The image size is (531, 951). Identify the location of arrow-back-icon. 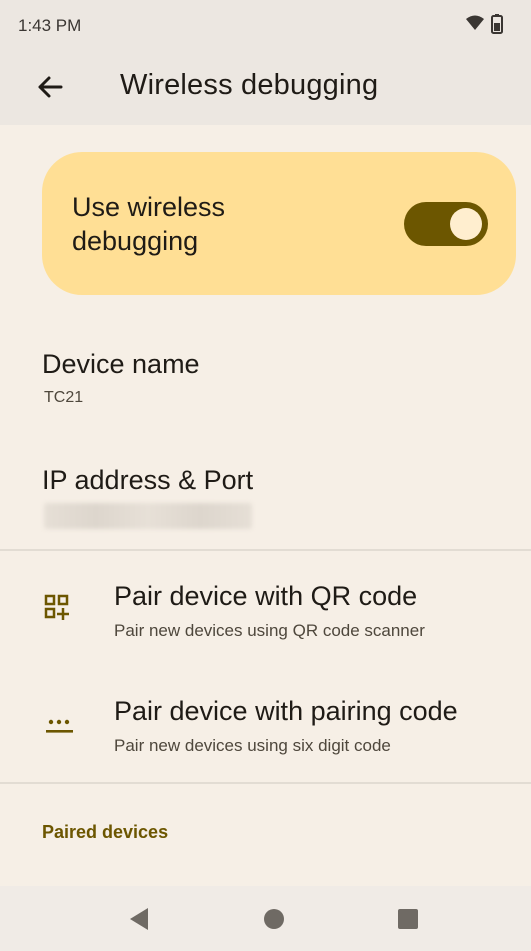
(50, 87).